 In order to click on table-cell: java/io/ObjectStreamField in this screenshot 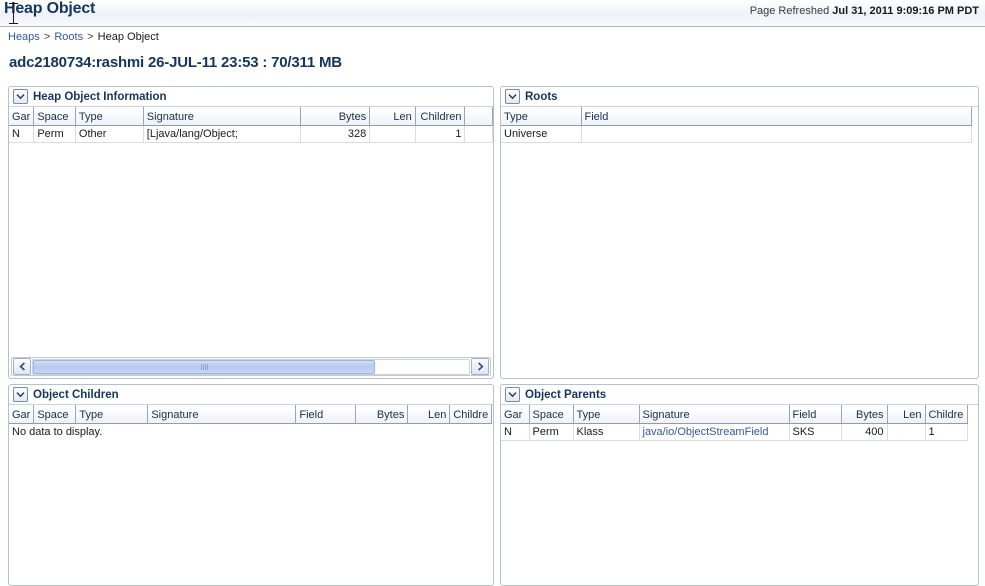, I will do `click(714, 432)`.